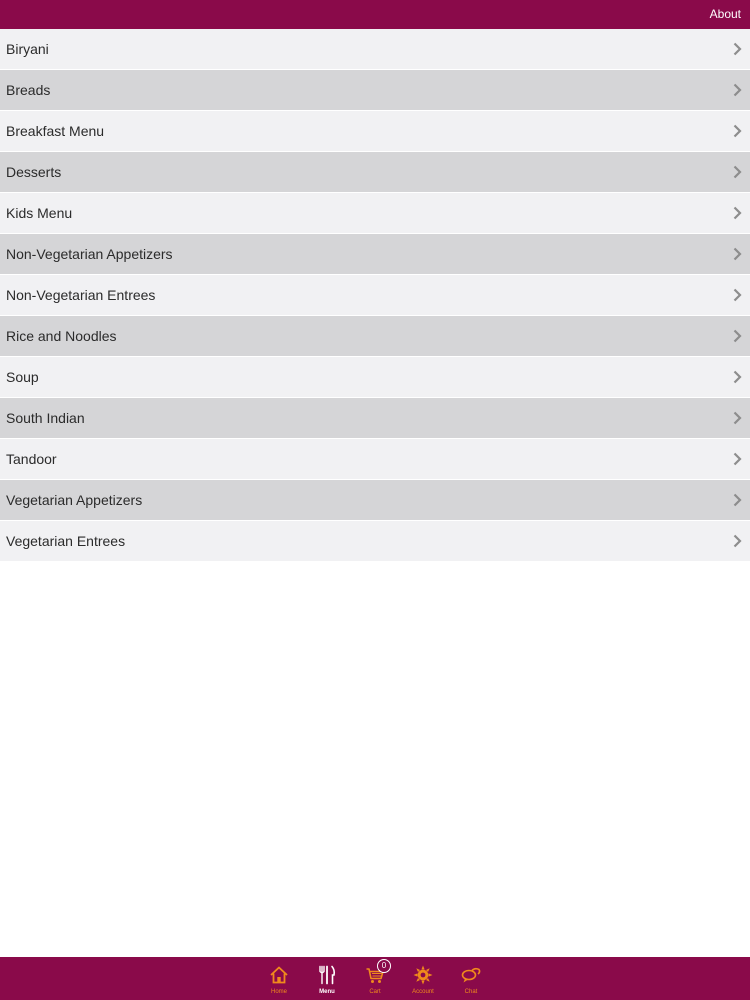  What do you see at coordinates (61, 336) in the screenshot?
I see `menu-item-label: Rice and Noodles` at bounding box center [61, 336].